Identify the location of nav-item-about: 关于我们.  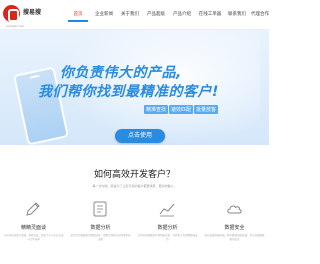
(130, 15).